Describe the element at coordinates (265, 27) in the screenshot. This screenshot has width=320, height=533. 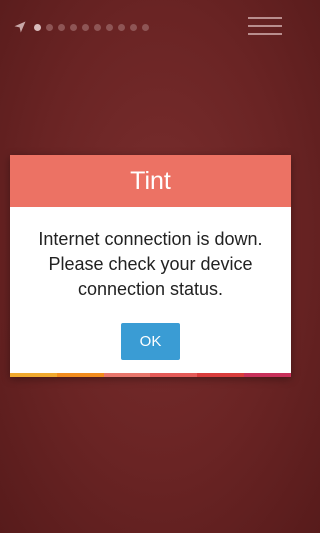
I see `hamburger-menu-icon` at that location.